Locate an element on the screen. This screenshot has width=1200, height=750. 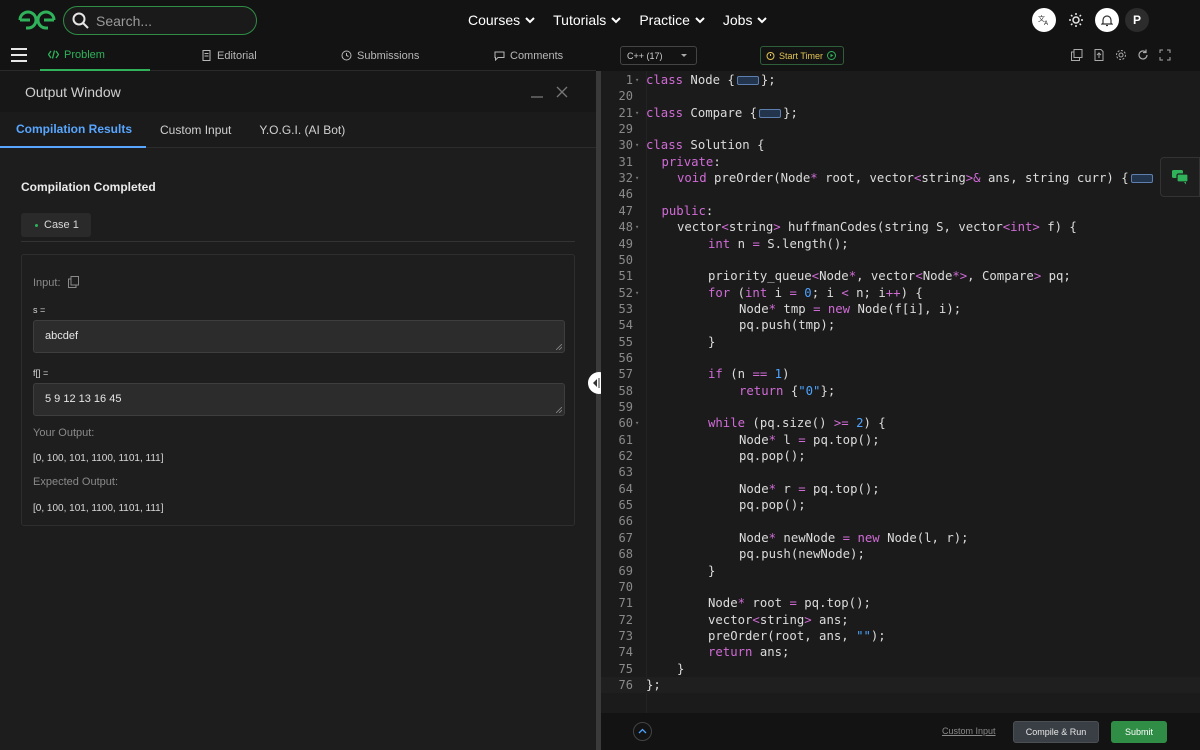
code-line: 59 is located at coordinates (900, 407).